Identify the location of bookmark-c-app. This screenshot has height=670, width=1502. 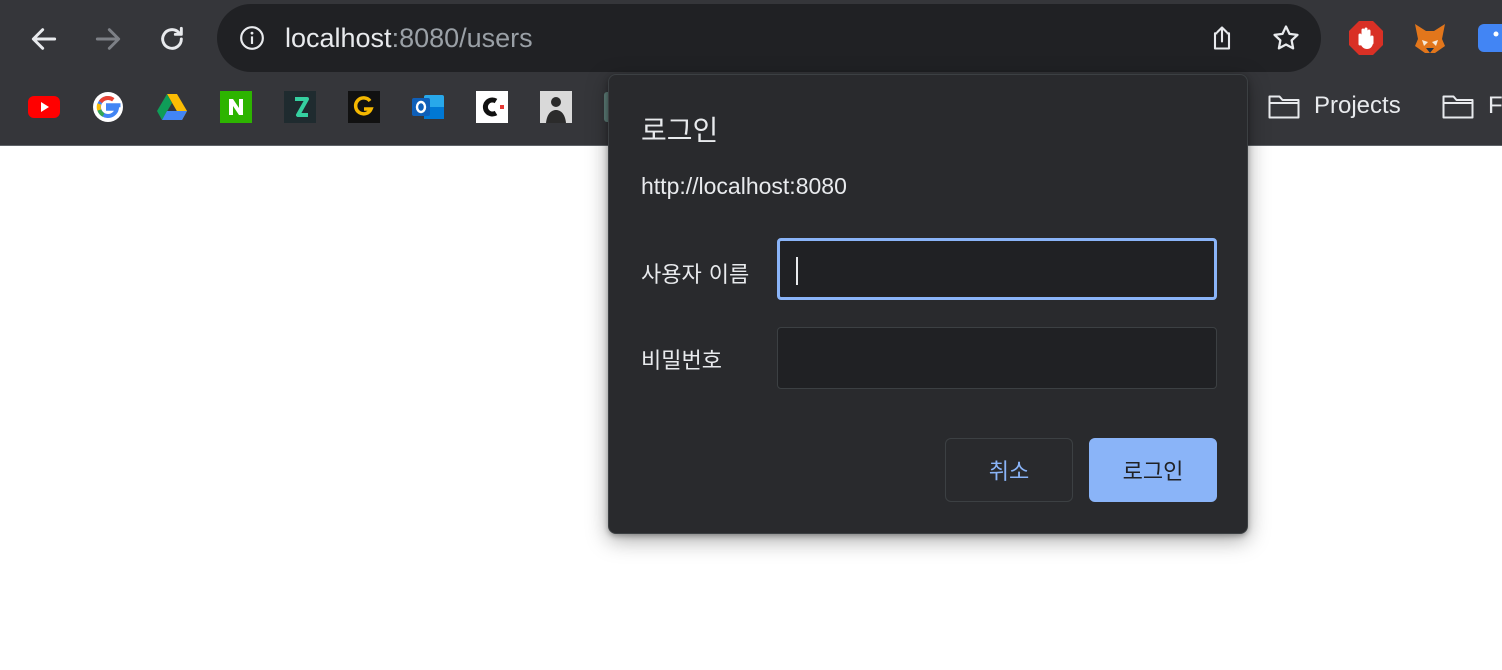
(492, 107).